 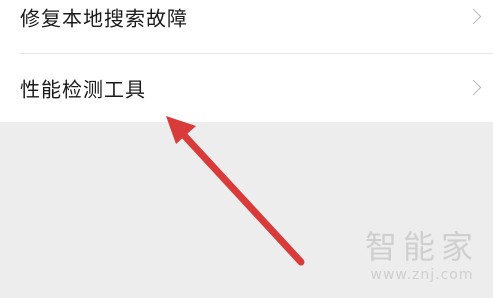 I want to click on list-item-label: 性能检测工具, so click(x=83, y=89).